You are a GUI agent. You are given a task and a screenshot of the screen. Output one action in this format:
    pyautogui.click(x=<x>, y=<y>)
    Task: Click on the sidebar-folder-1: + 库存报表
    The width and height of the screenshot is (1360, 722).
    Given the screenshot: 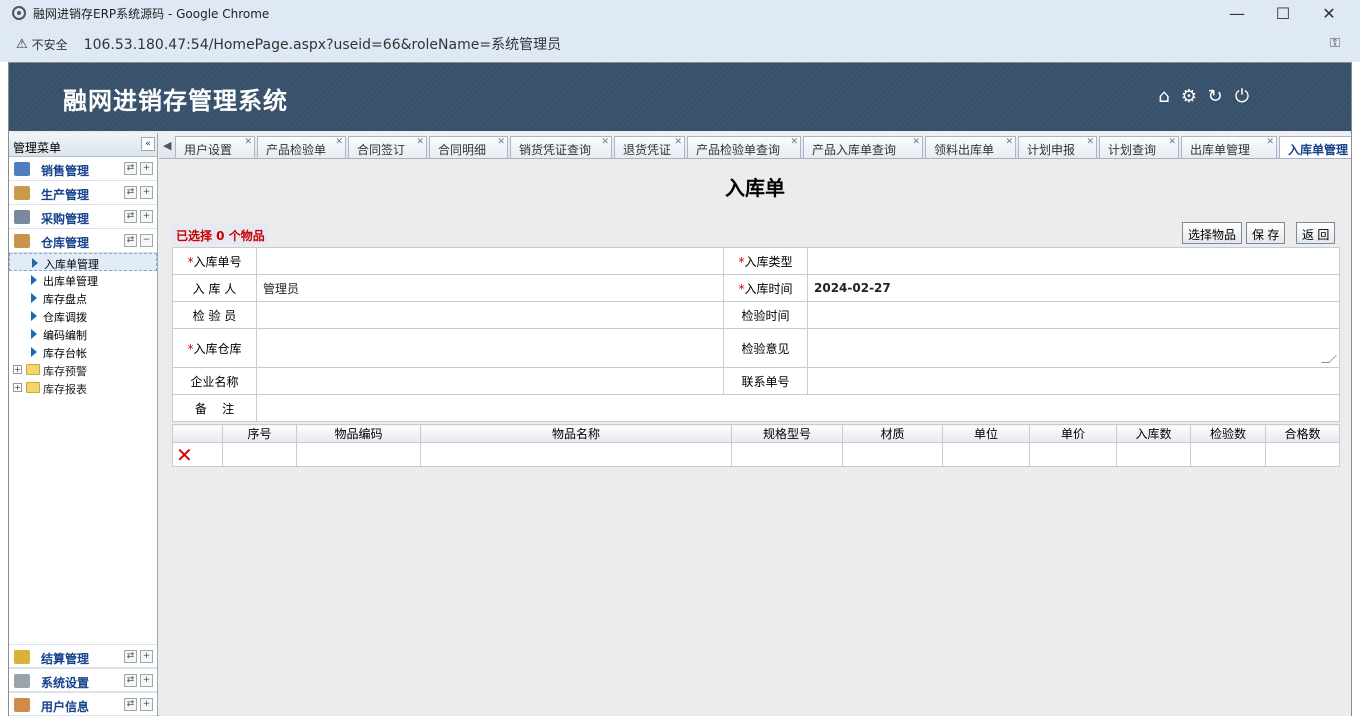 What is the action you would take?
    pyautogui.click(x=83, y=388)
    